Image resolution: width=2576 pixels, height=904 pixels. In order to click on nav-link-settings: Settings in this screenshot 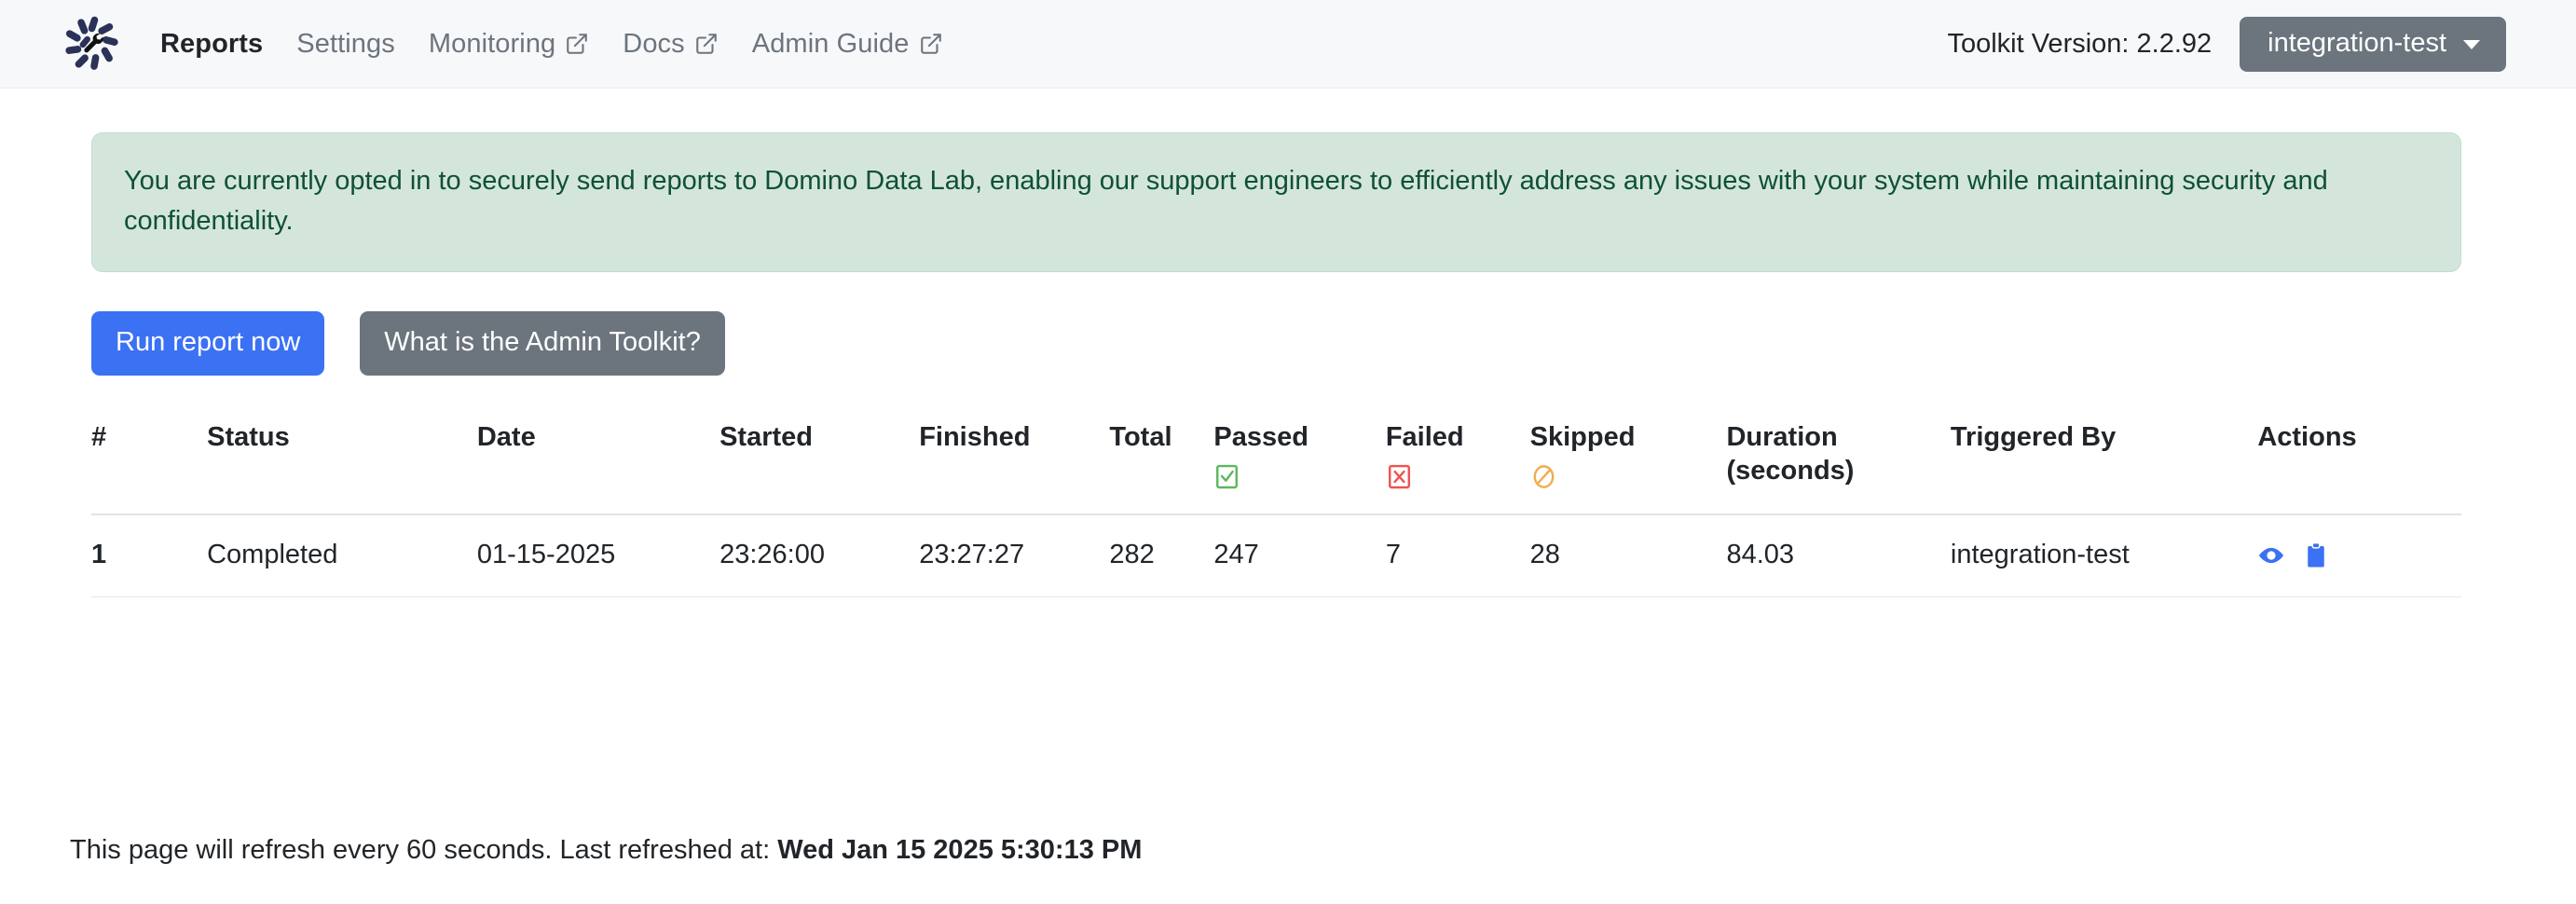, I will do `click(346, 44)`.